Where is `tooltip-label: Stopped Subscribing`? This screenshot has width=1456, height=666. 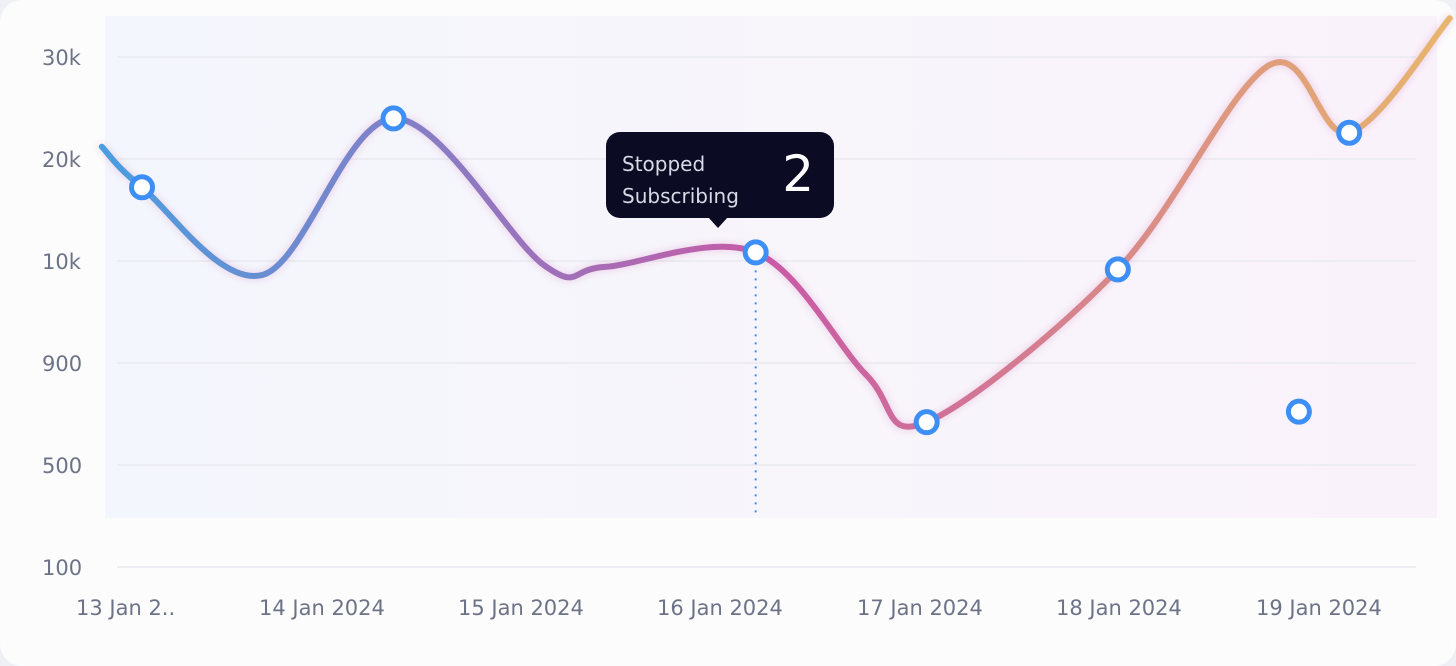
tooltip-label: Stopped Subscribing is located at coordinates (680, 180).